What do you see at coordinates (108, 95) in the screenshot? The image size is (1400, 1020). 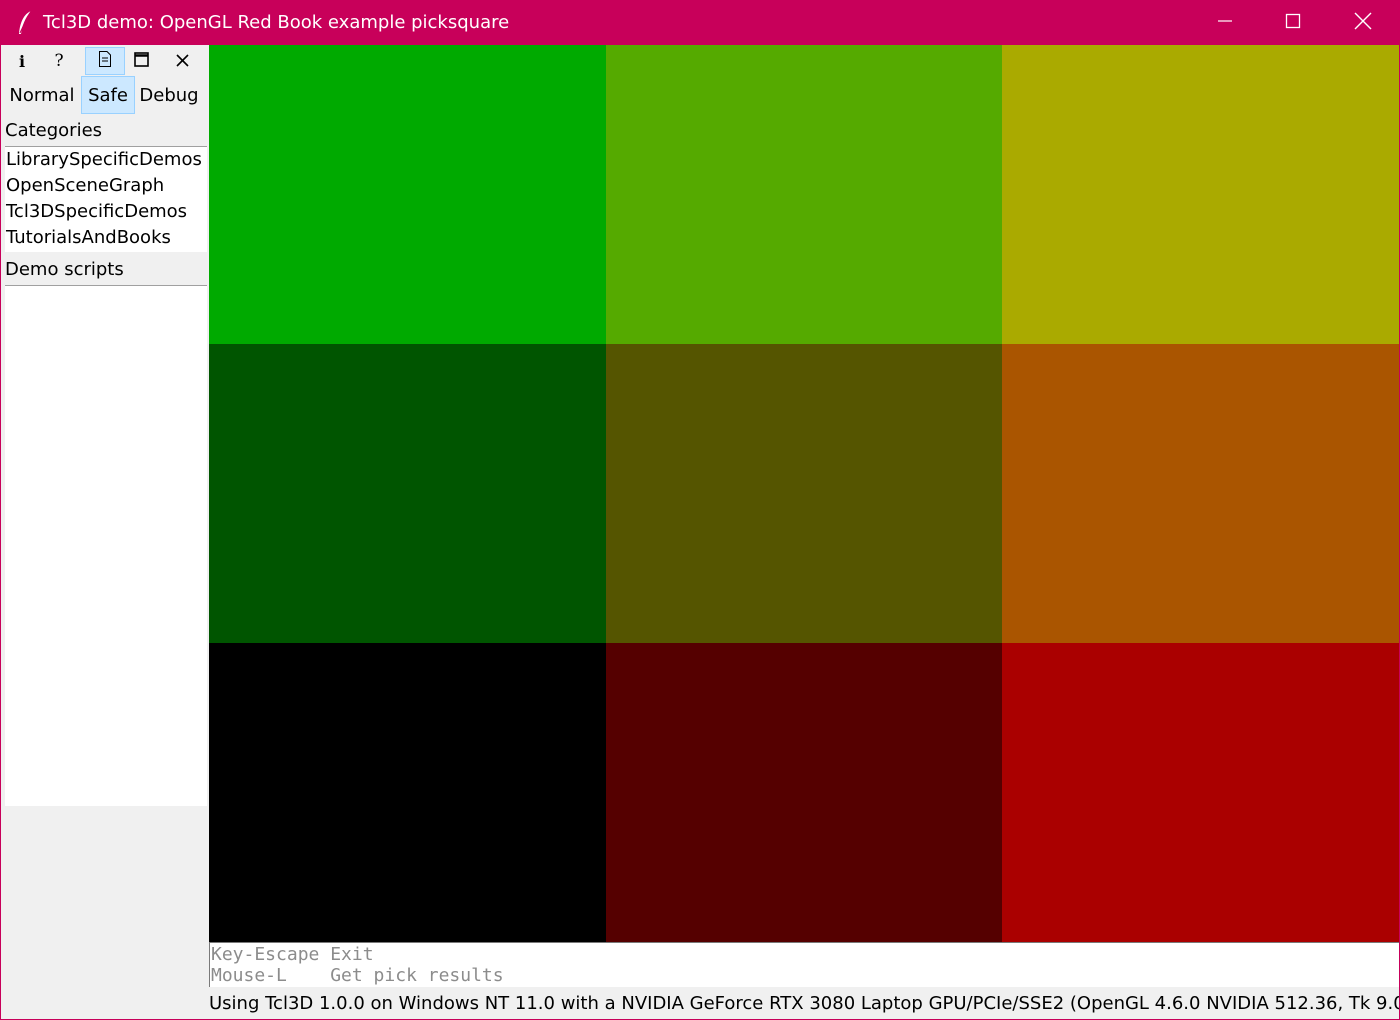 I see `mode-safe-button: Safe` at bounding box center [108, 95].